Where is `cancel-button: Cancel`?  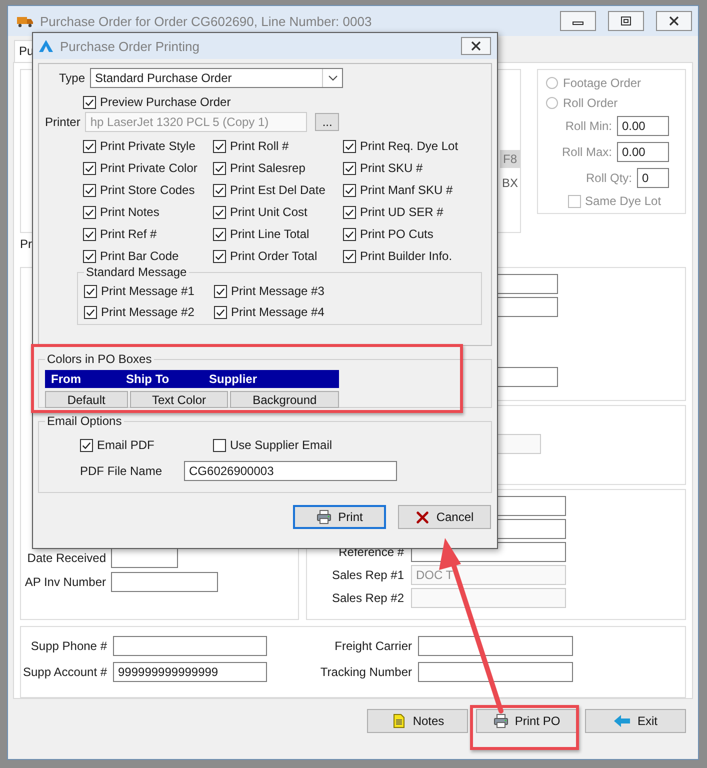 cancel-button: Cancel is located at coordinates (444, 517).